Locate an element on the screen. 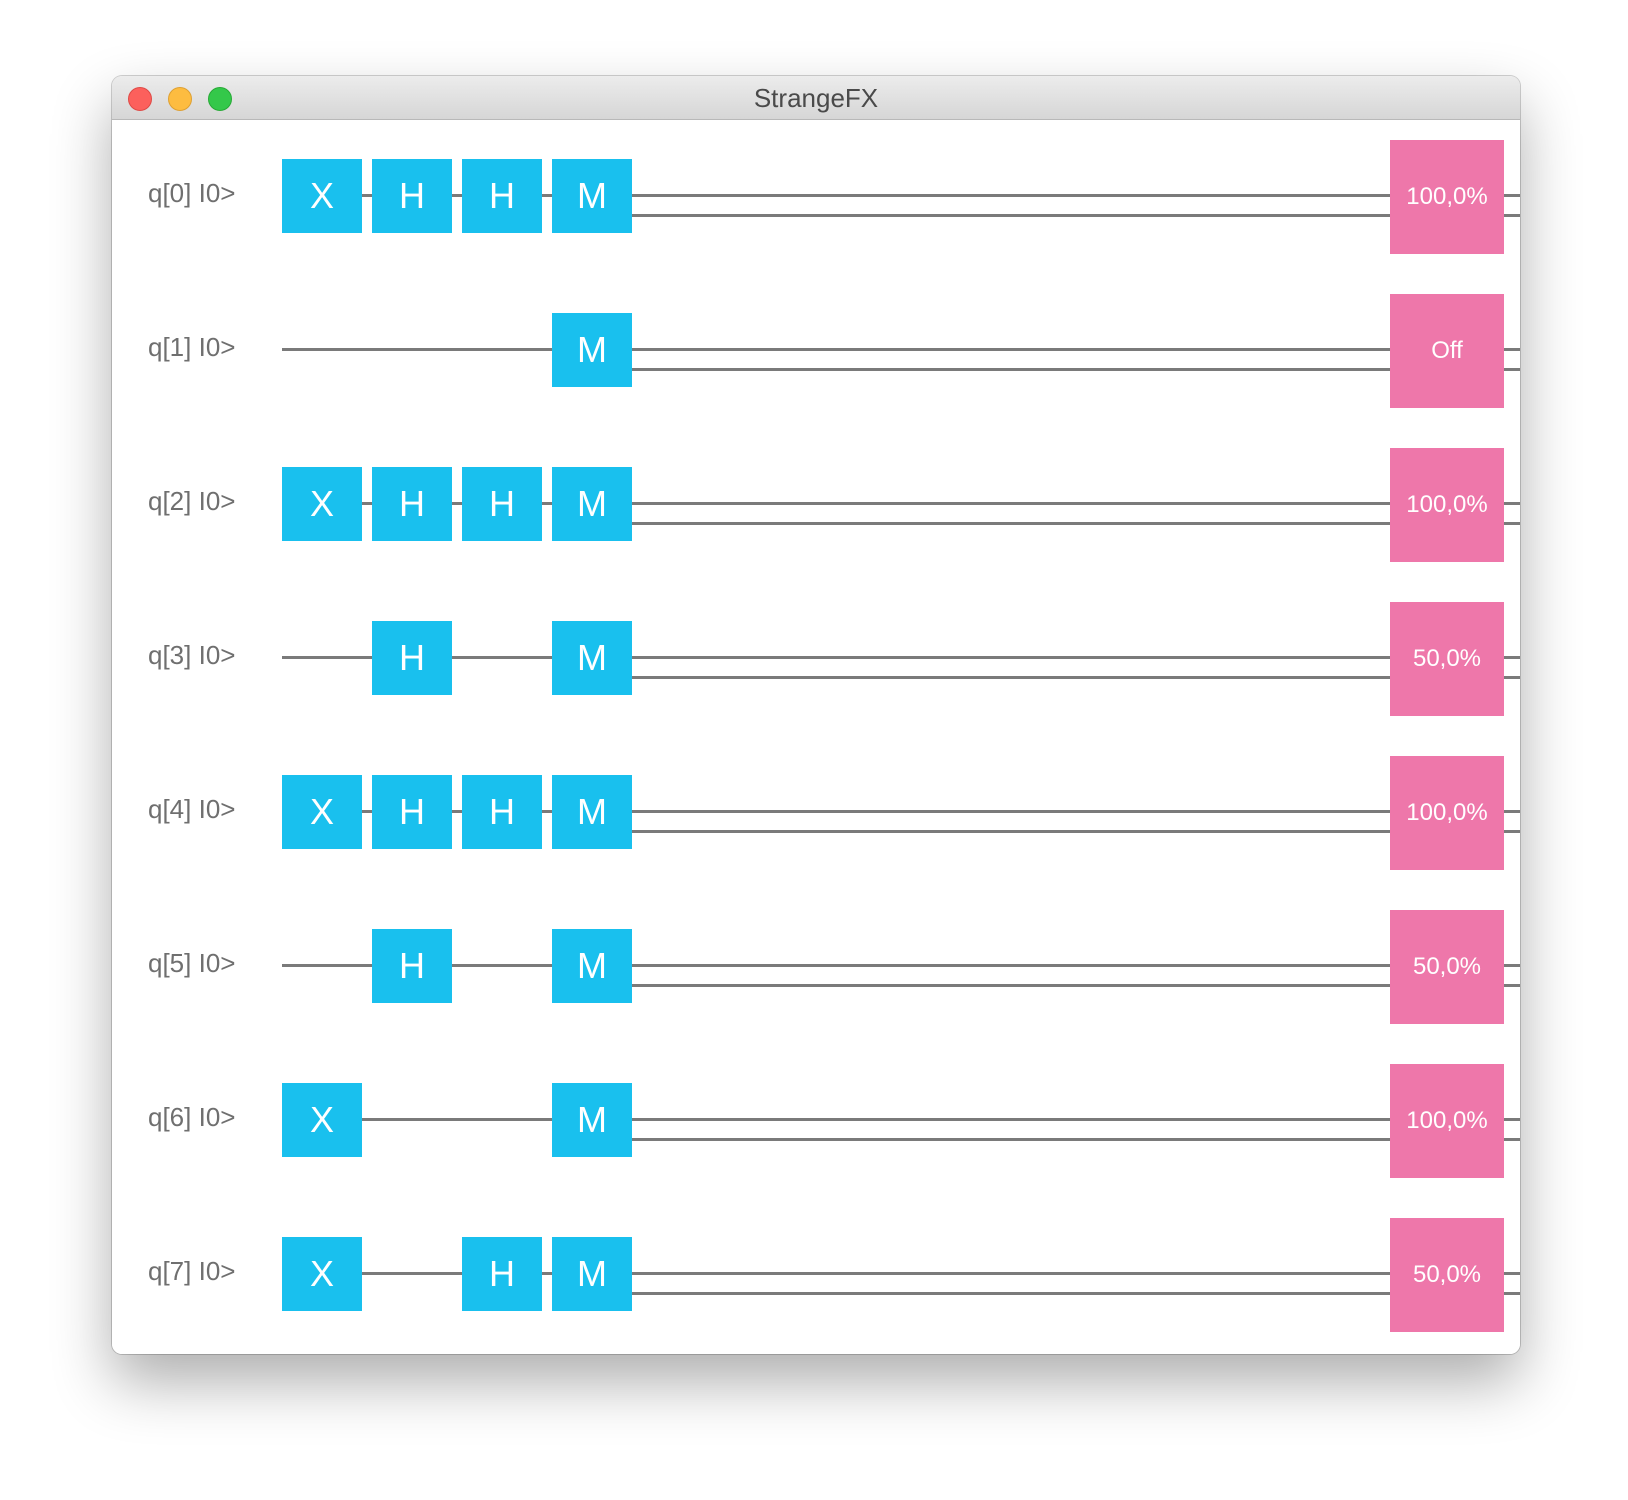  qubit-row: q[4] I0> X H H M 100,0% is located at coordinates (816, 816).